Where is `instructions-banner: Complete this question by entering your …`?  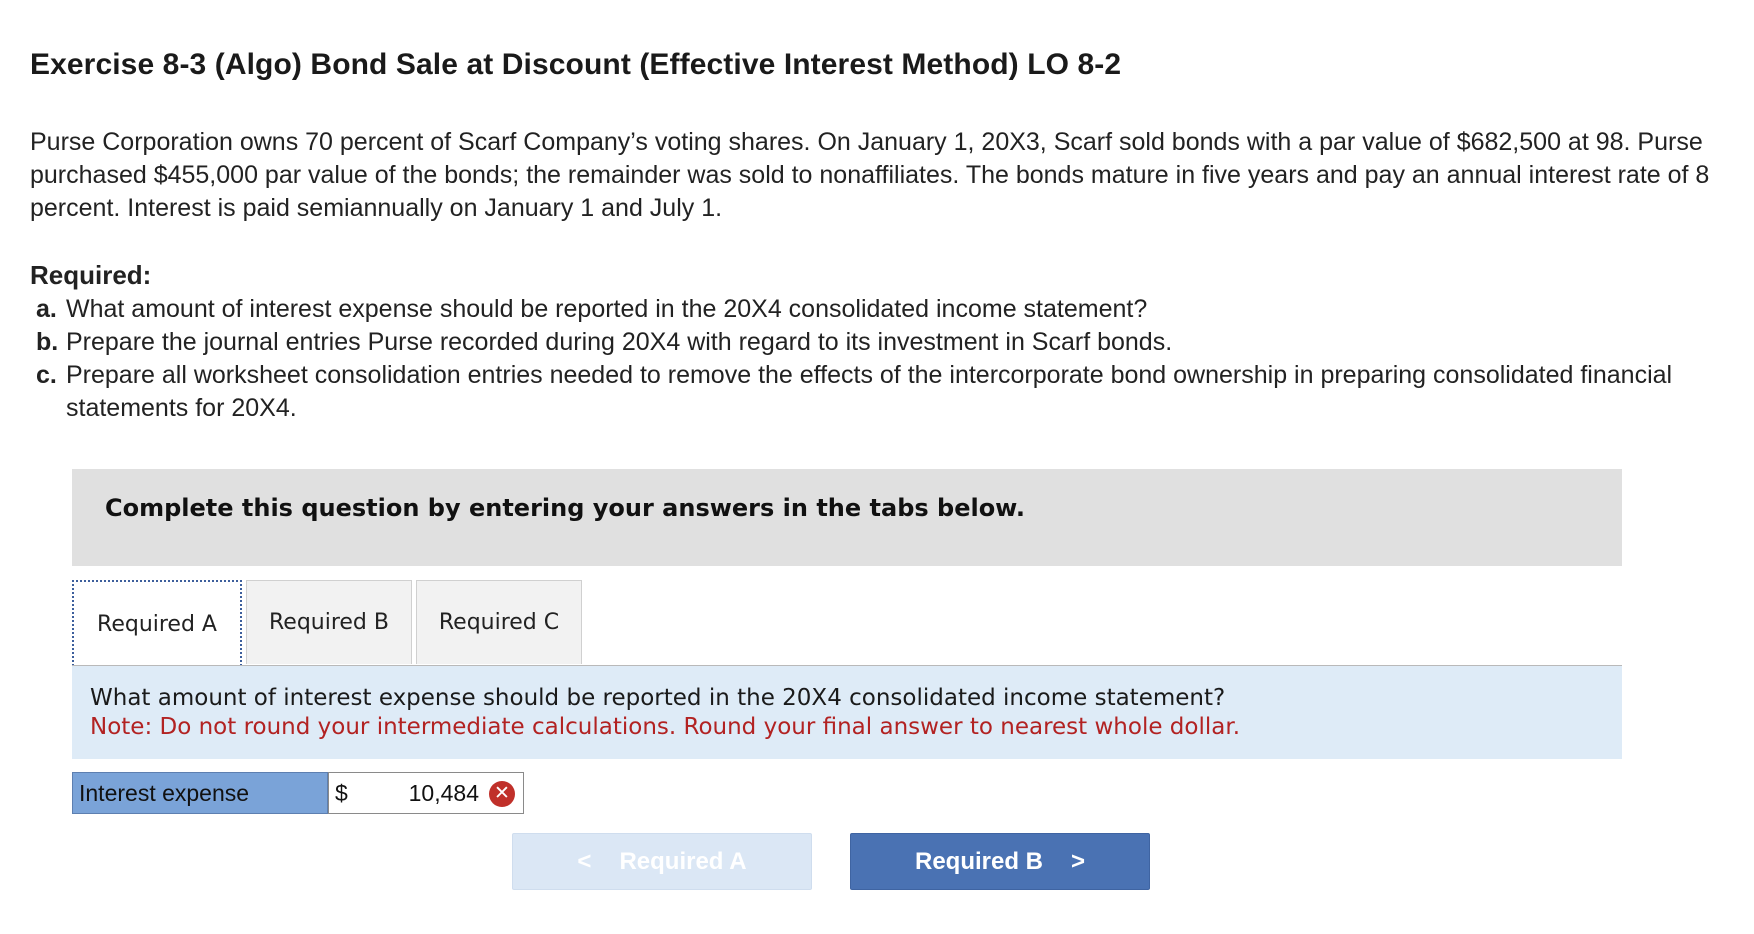
instructions-banner: Complete this question by entering your … is located at coordinates (847, 517).